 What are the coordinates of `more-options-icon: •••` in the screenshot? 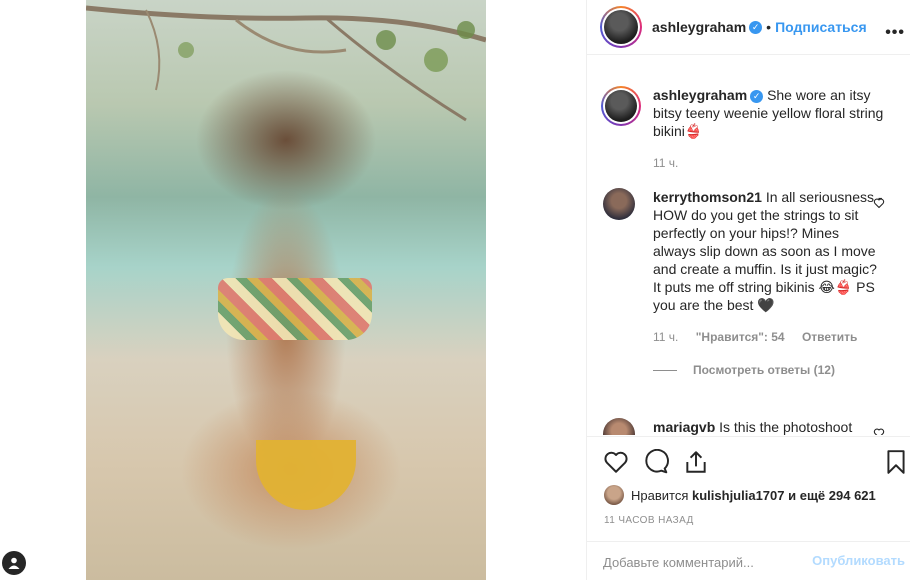 It's located at (895, 33).